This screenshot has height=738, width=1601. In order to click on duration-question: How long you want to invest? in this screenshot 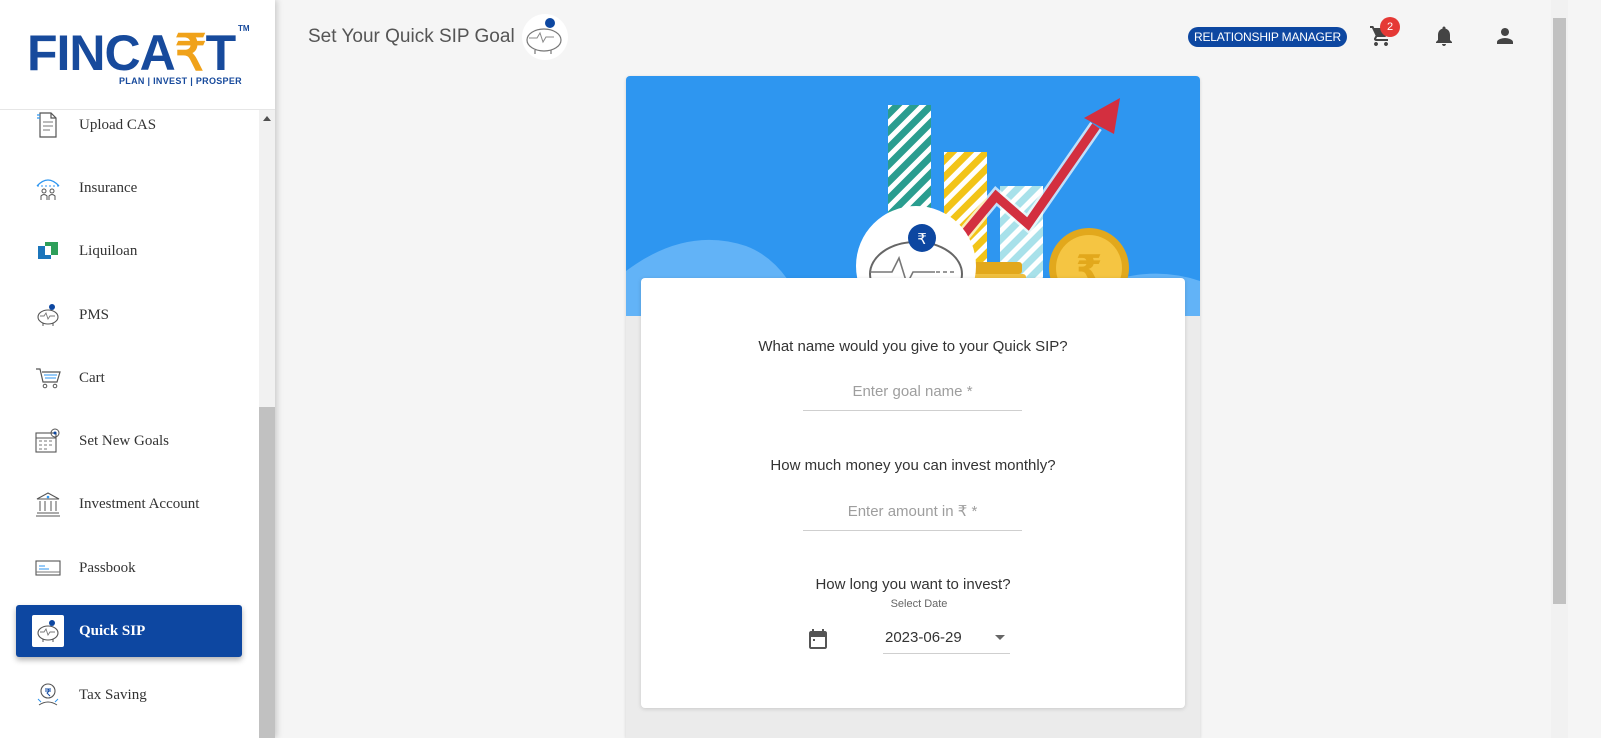, I will do `click(913, 584)`.